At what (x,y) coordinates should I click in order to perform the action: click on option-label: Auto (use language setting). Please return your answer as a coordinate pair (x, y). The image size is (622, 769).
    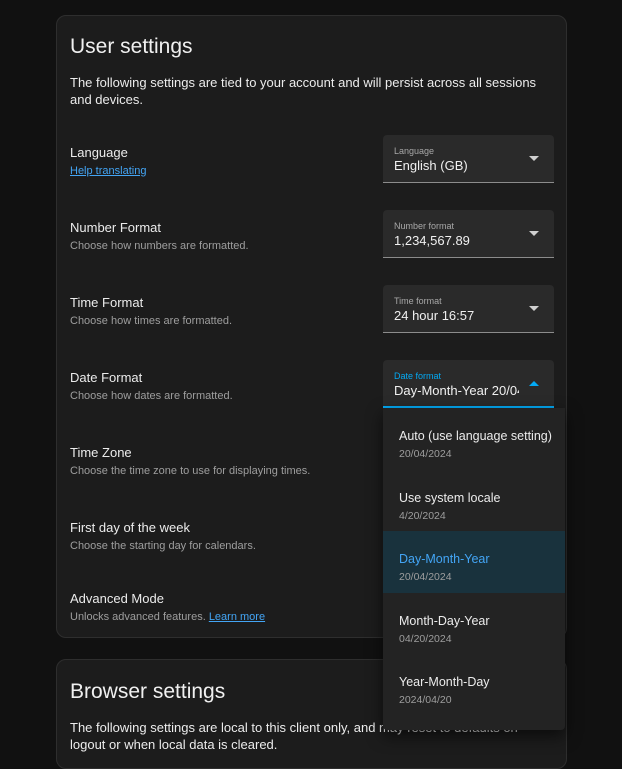
    Looking at the image, I should click on (475, 436).